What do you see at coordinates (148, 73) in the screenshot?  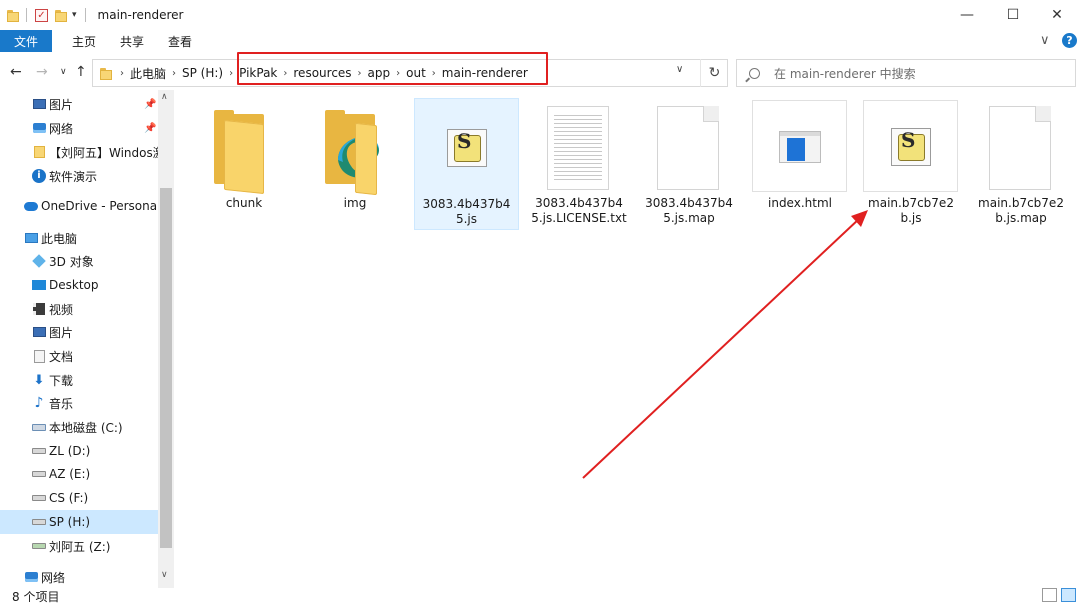 I see `breadcrumb-this-pc: 此电脑` at bounding box center [148, 73].